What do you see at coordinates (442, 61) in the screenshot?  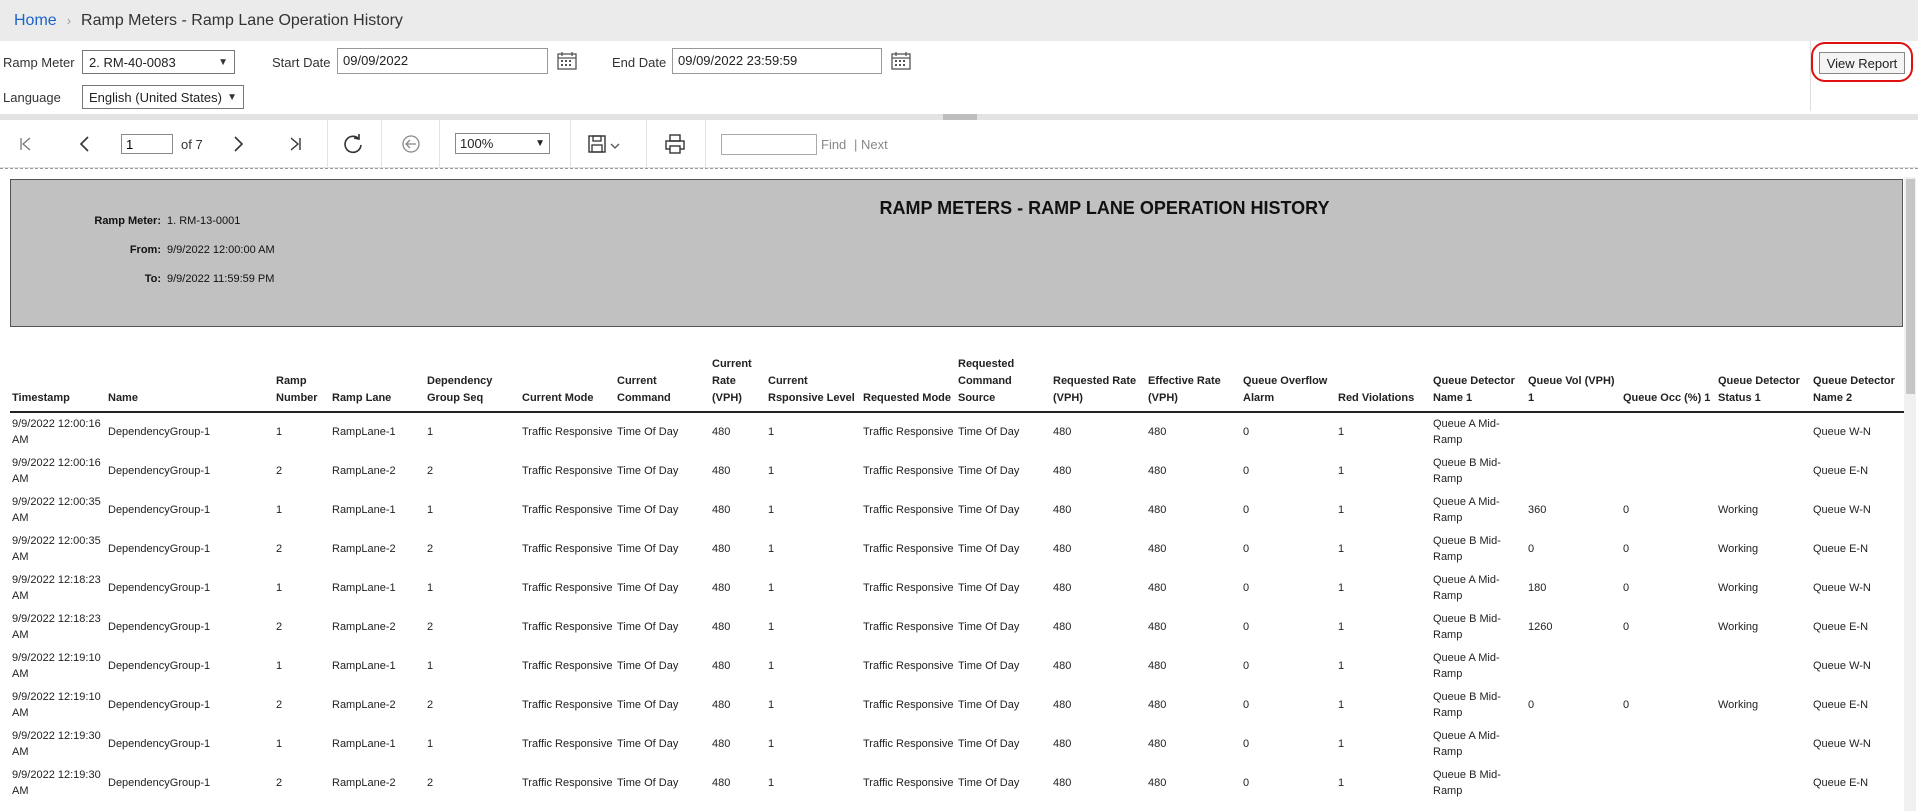 I see `start-date-input: 09/09/2022` at bounding box center [442, 61].